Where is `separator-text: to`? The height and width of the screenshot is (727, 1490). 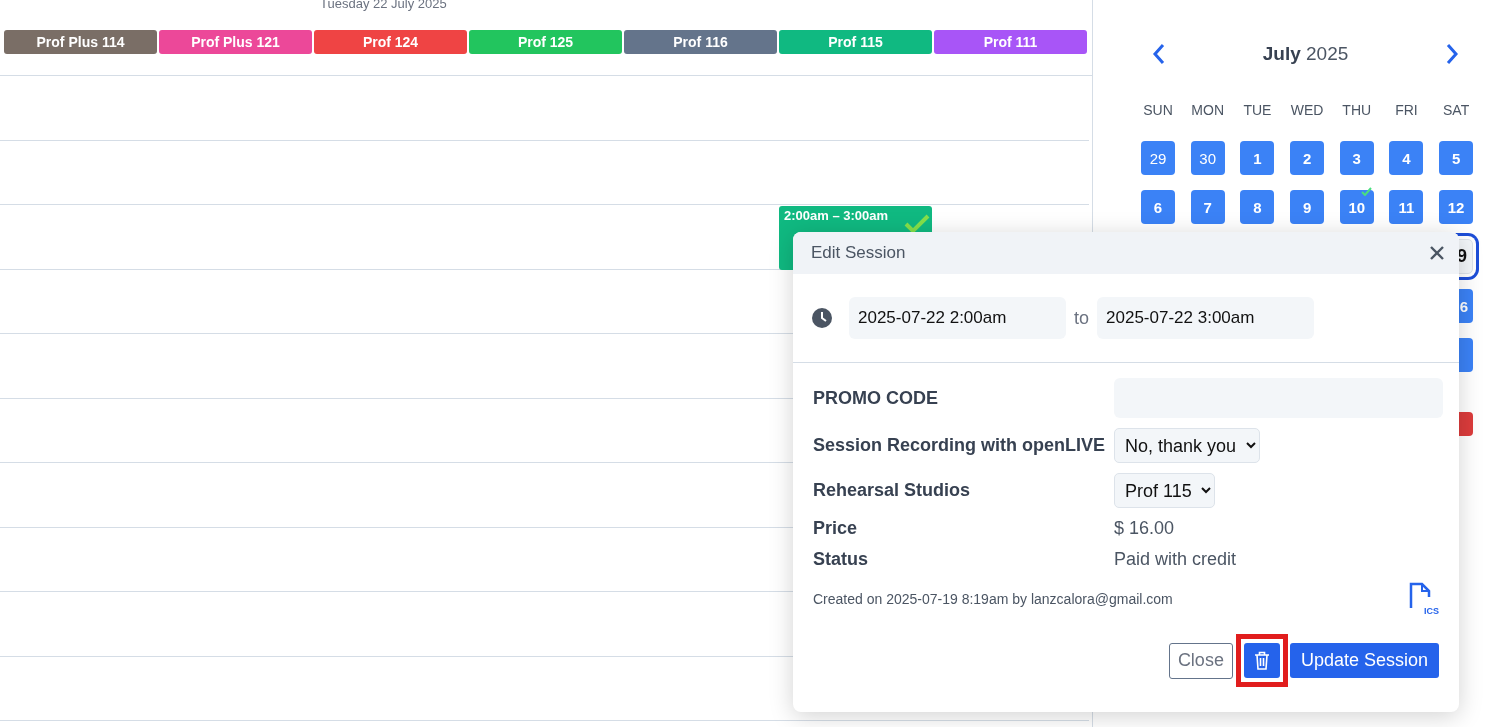
separator-text: to is located at coordinates (1081, 318).